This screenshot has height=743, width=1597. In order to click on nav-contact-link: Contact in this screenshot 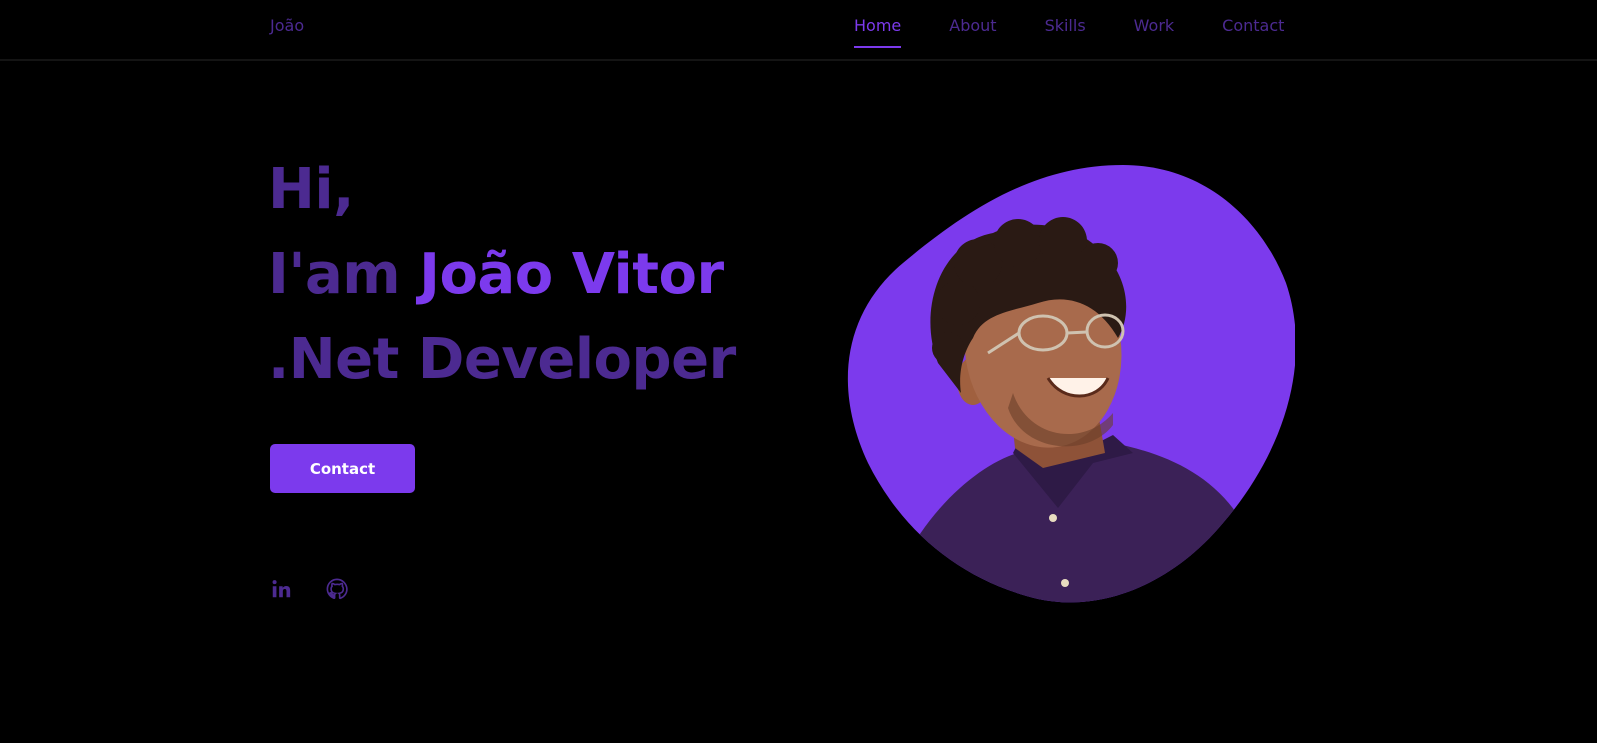, I will do `click(1253, 25)`.